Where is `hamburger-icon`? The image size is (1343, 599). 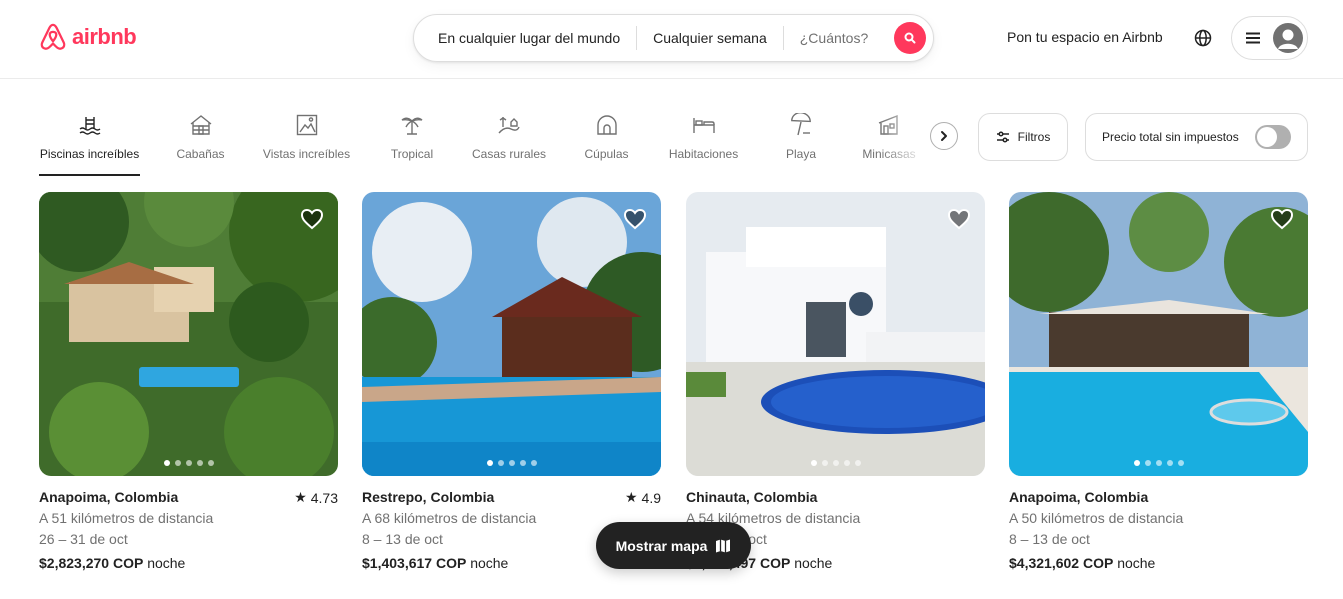
hamburger-icon is located at coordinates (1253, 38).